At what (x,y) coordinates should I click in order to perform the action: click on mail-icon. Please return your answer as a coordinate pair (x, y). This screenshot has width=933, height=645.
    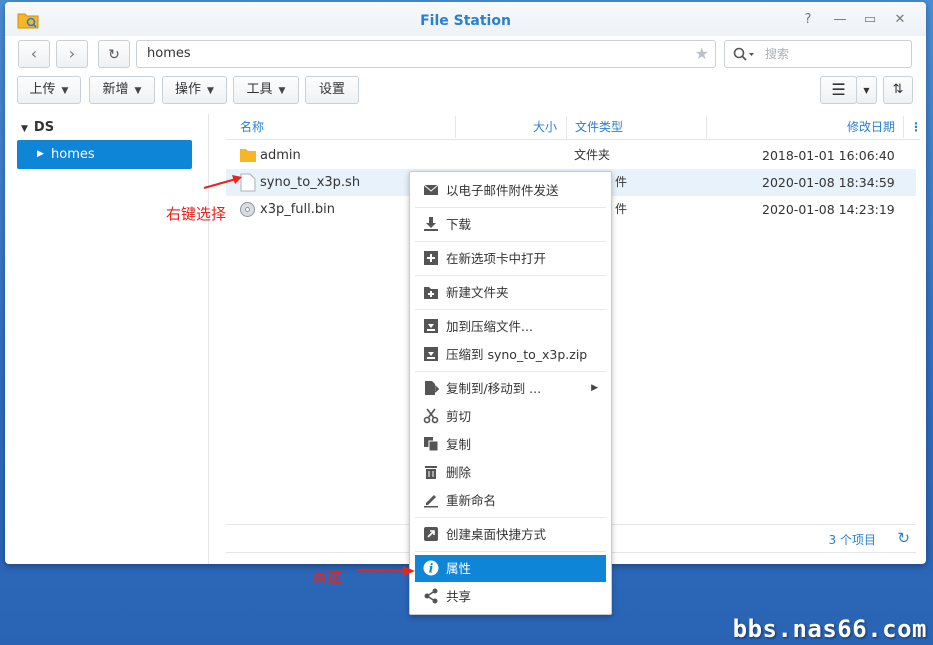
    Looking at the image, I should click on (431, 189).